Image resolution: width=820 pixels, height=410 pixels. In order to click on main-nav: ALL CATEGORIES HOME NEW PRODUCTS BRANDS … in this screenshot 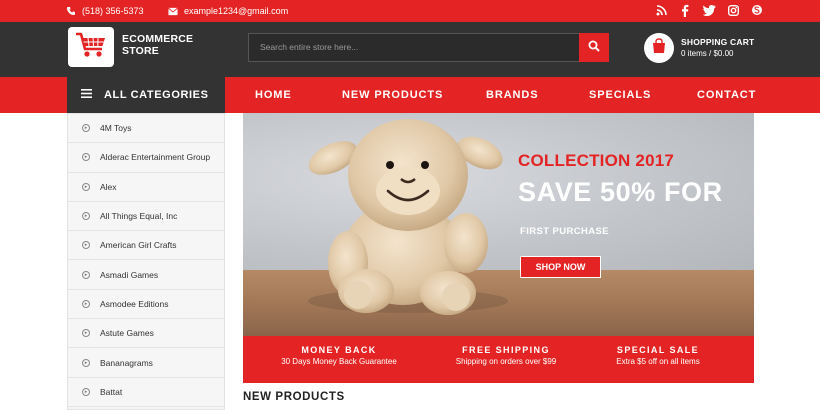, I will do `click(410, 95)`.